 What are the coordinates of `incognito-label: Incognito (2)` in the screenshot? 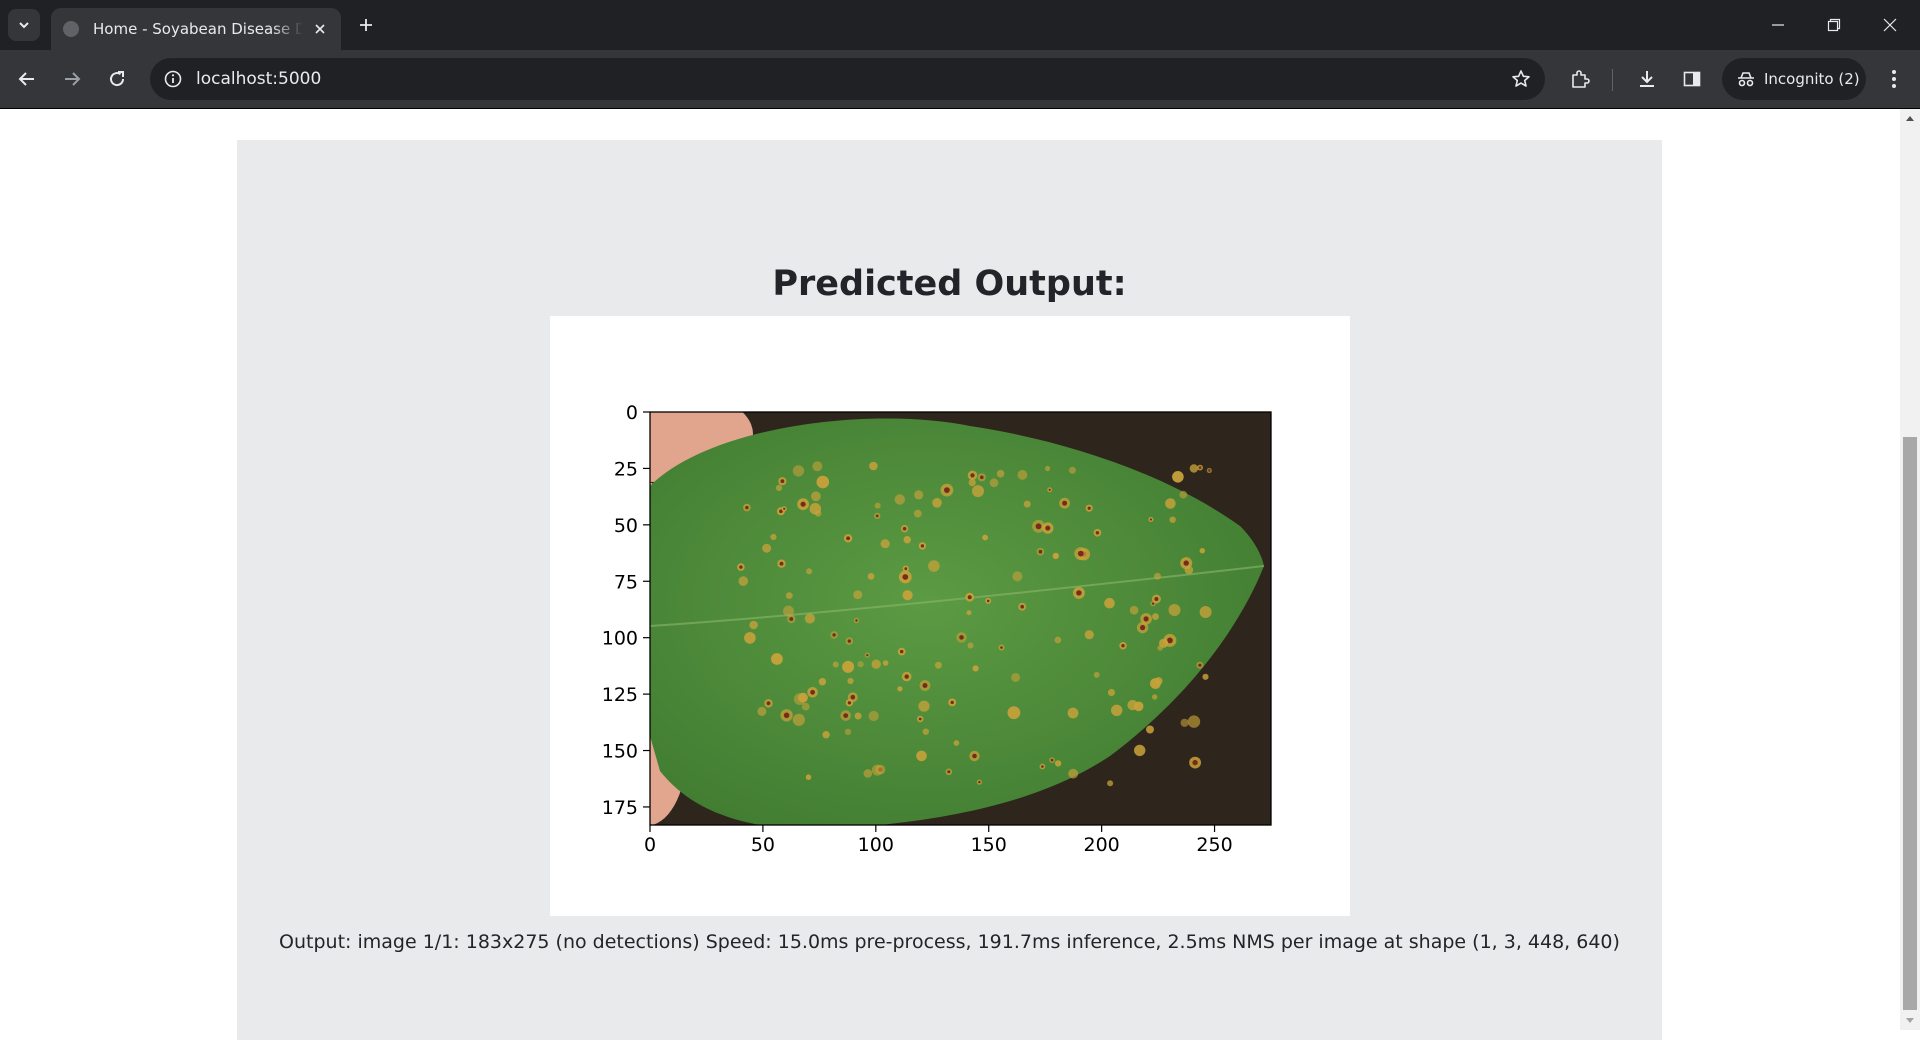 It's located at (1812, 79).